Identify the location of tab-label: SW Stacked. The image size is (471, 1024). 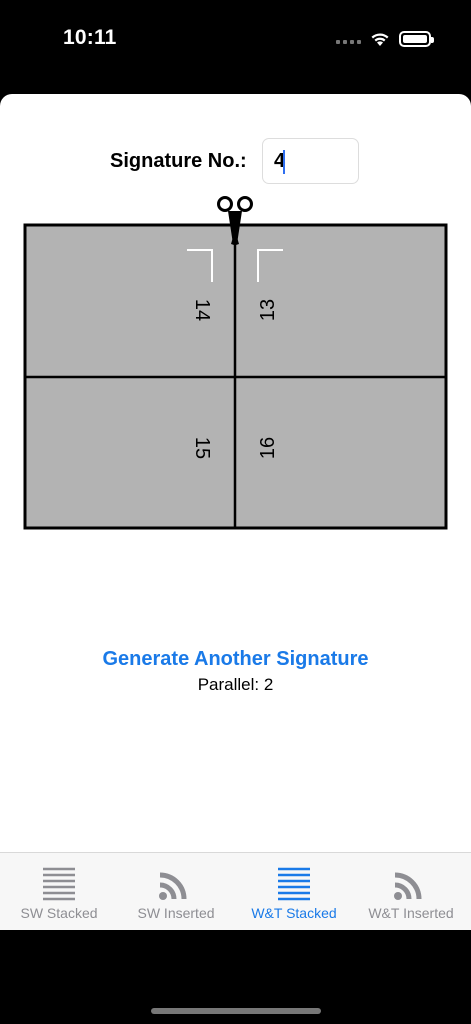
(59, 913).